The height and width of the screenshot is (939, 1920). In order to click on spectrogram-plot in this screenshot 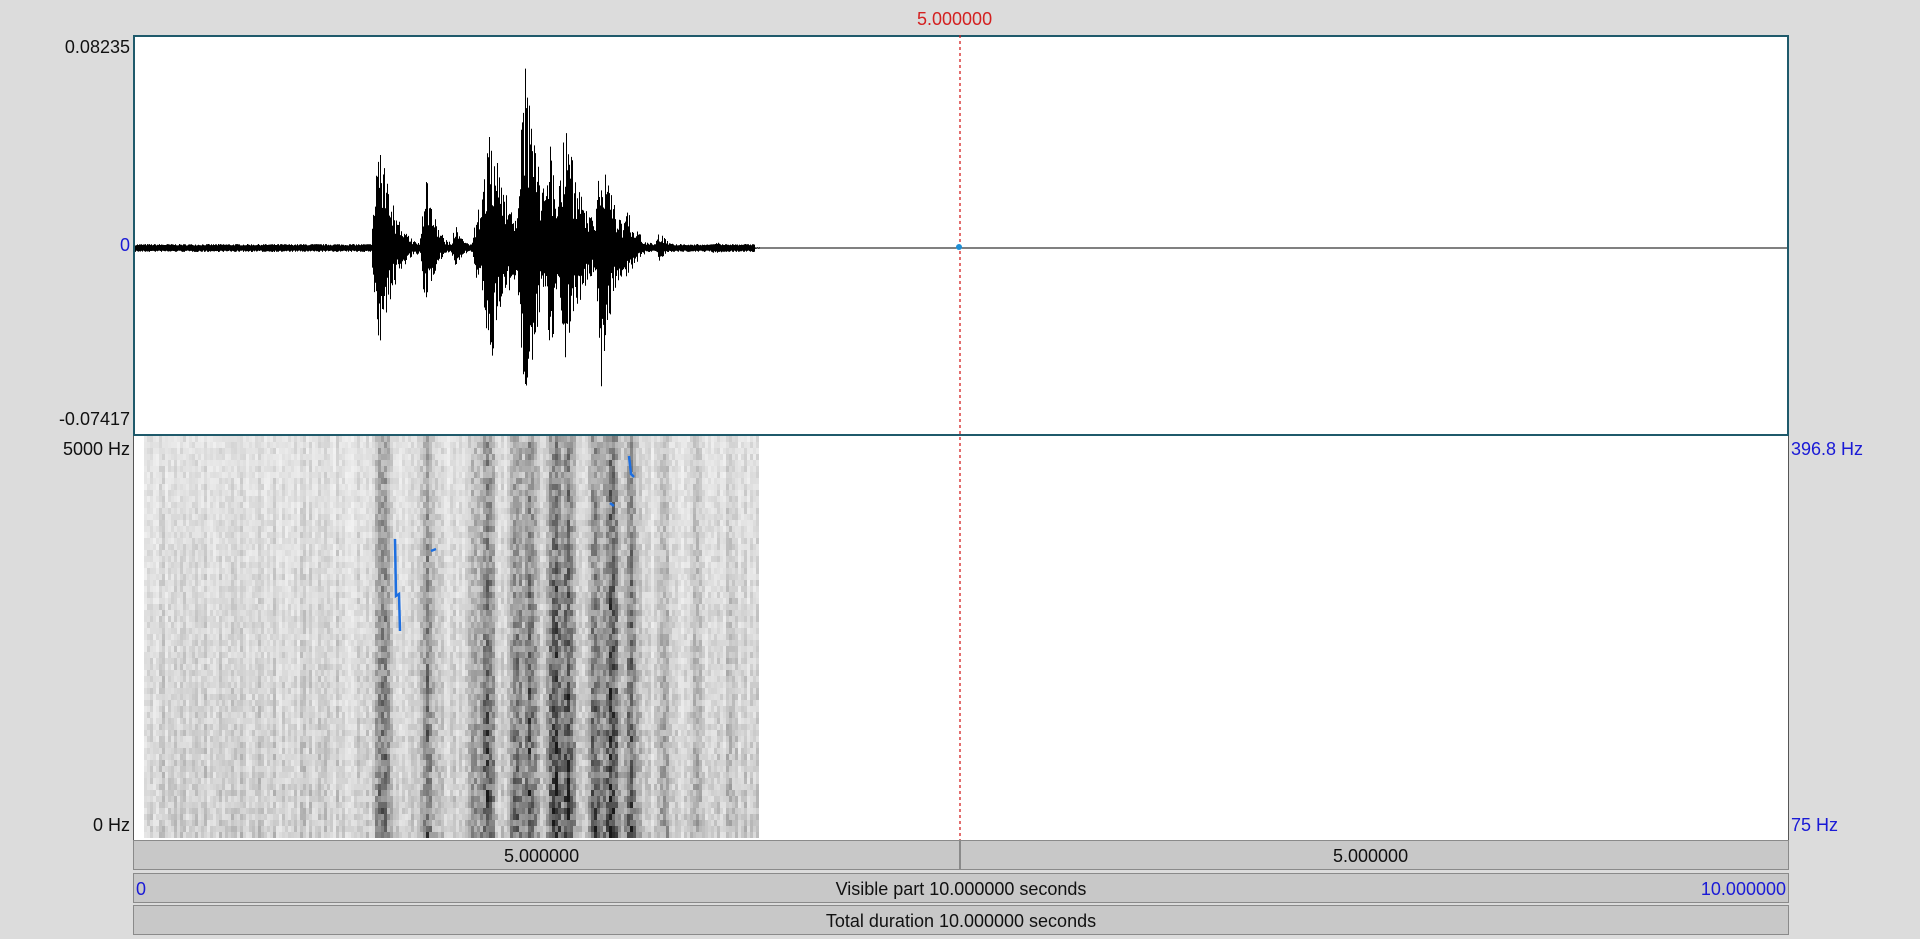, I will do `click(451, 637)`.